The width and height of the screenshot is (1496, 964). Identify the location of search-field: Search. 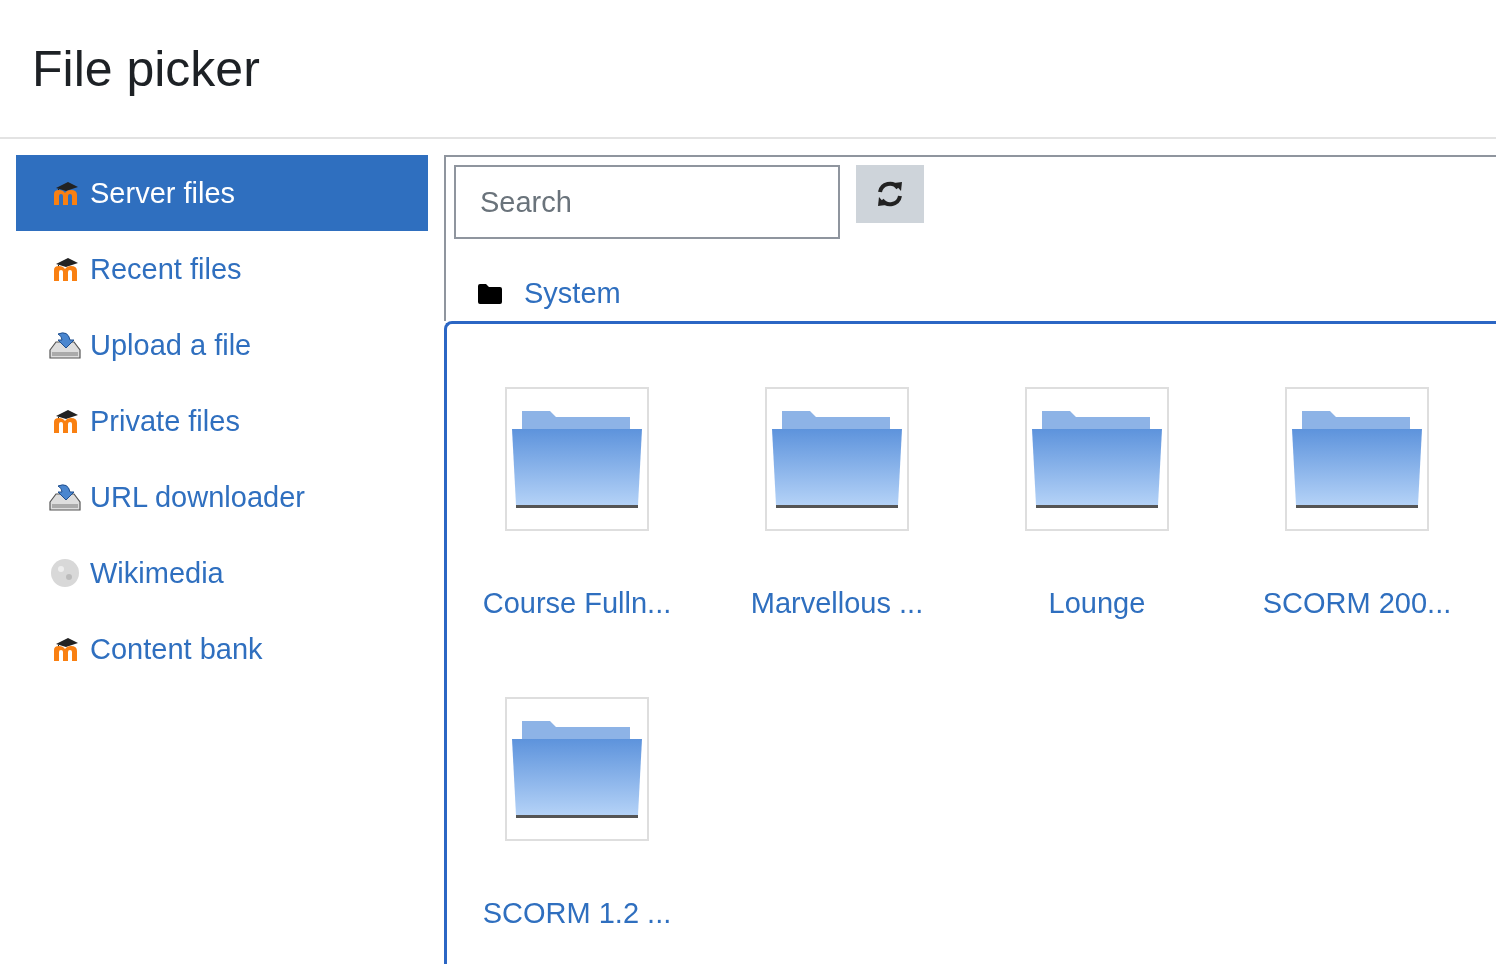
(647, 202).